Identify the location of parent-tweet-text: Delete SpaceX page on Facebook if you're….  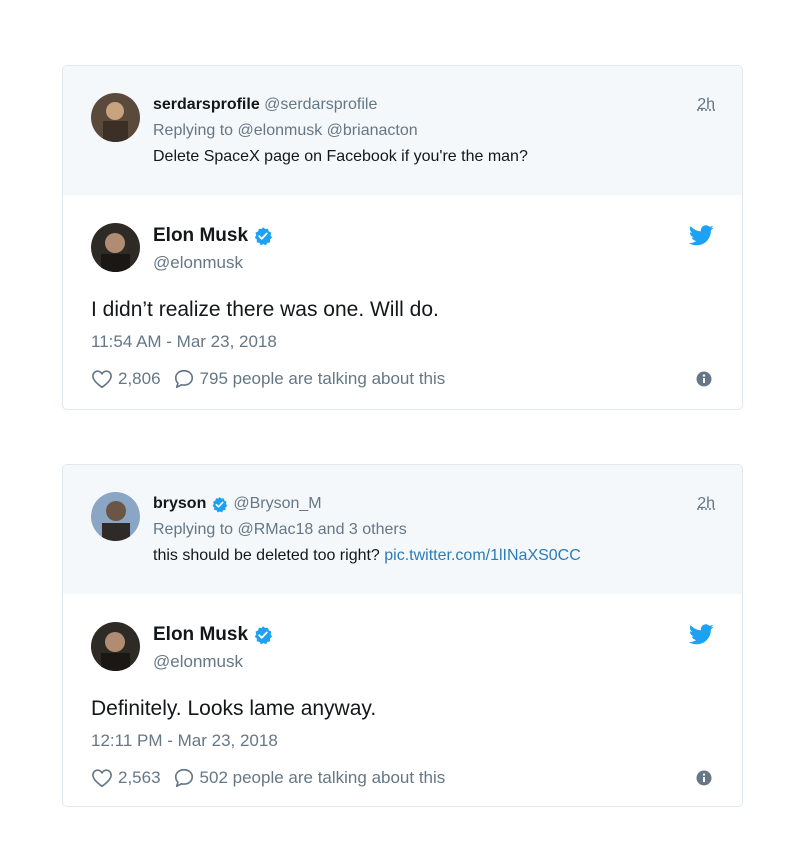
(340, 157).